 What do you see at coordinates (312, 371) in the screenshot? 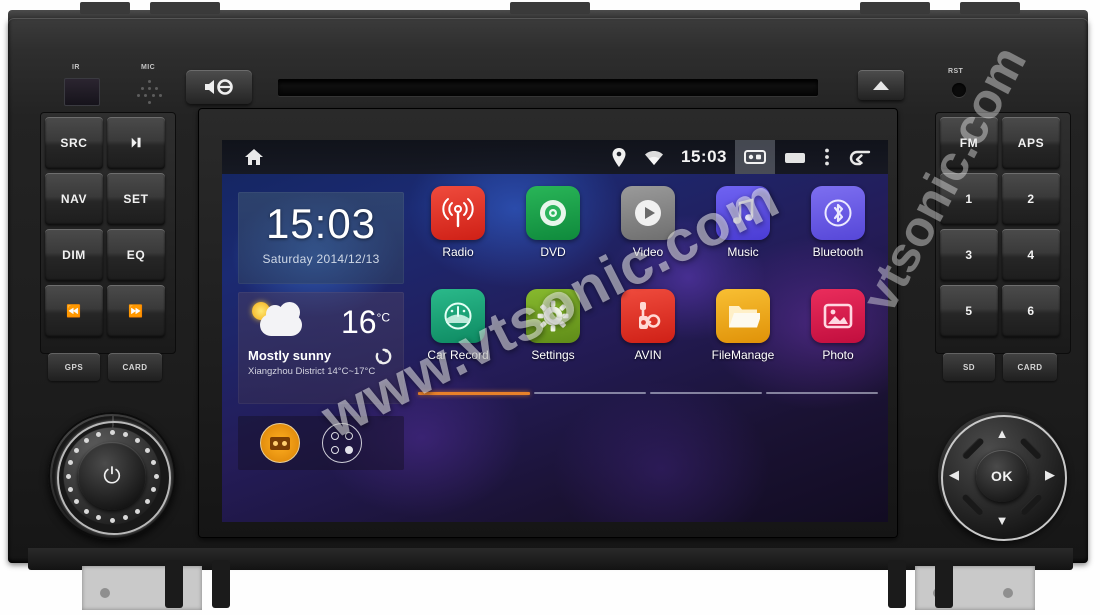
I see `weather-location-range: Xiangzhou District 14°C~17°C` at bounding box center [312, 371].